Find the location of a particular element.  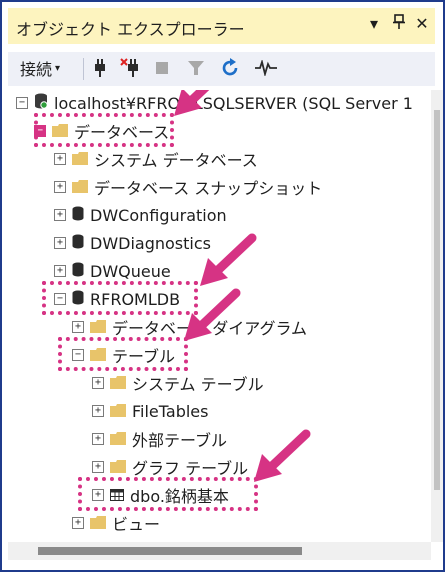

highlight-box-tables is located at coordinates (123, 354).